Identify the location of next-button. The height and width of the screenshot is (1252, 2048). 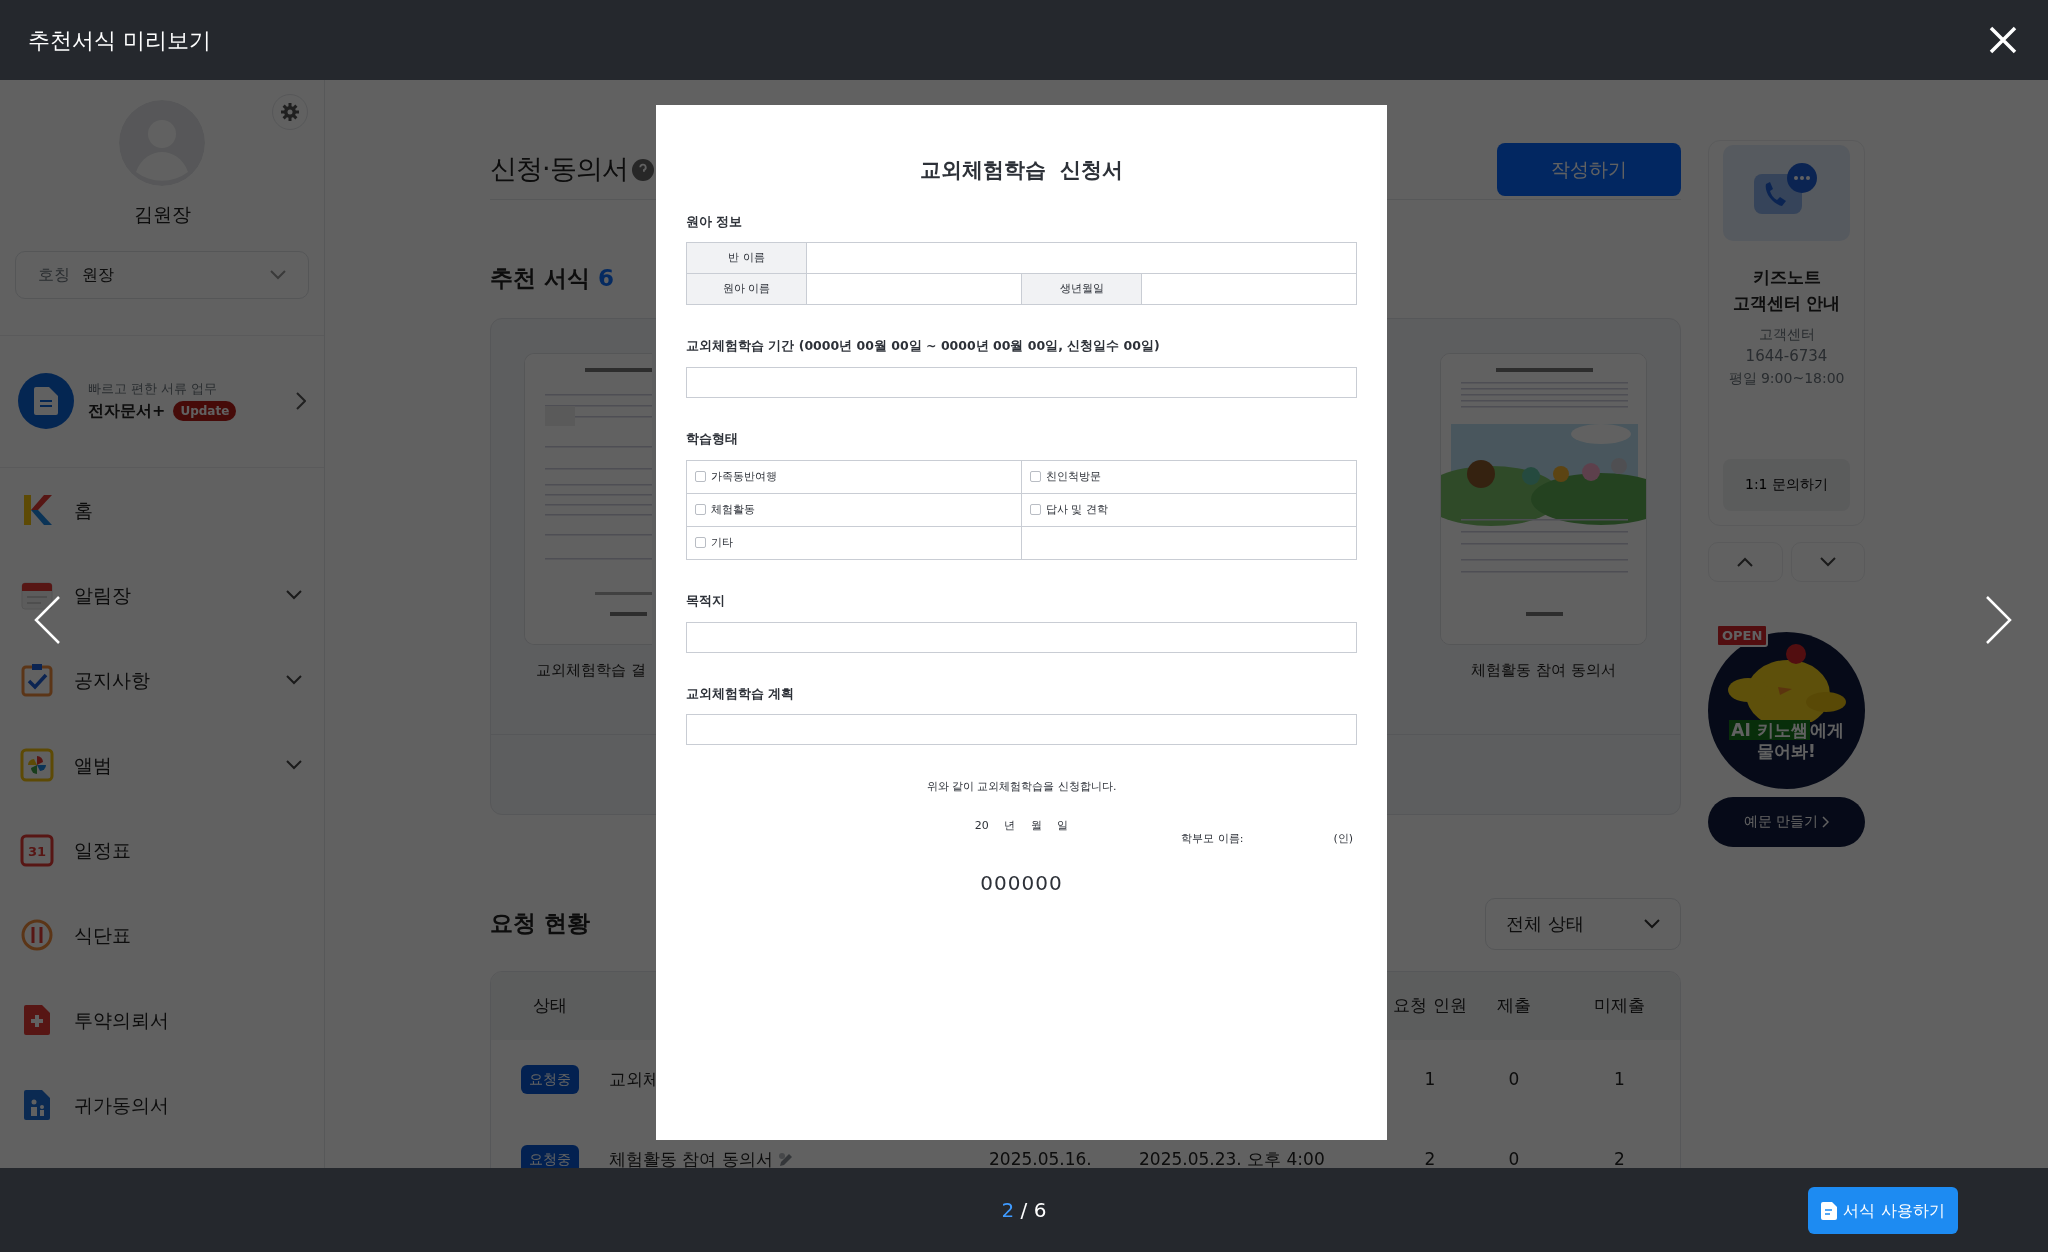
(1999, 620).